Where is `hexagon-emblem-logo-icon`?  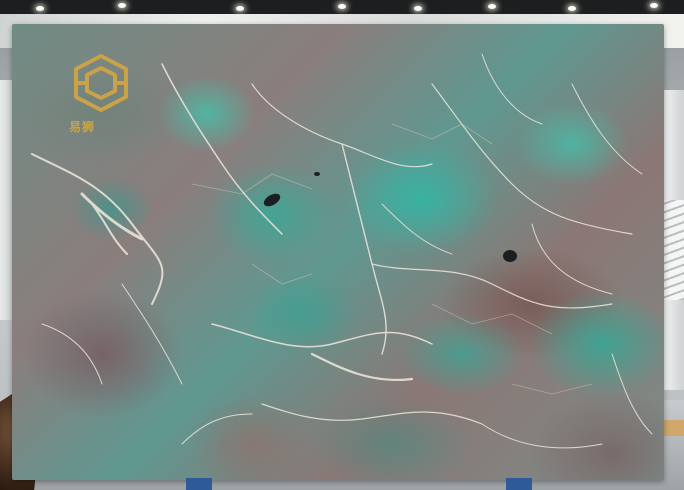
hexagon-emblem-logo-icon is located at coordinates (101, 83).